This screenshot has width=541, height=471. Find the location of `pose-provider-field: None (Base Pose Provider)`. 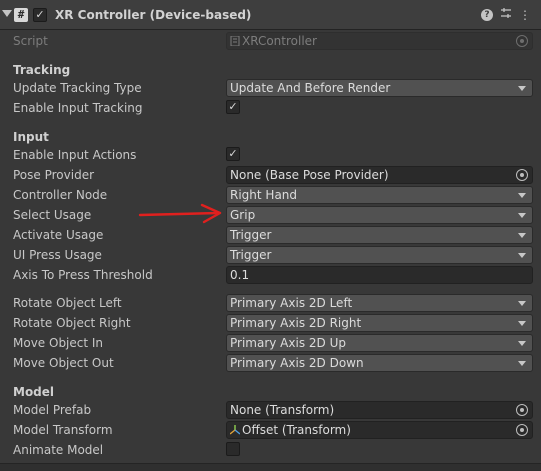

pose-provider-field: None (Base Pose Provider) is located at coordinates (379, 175).